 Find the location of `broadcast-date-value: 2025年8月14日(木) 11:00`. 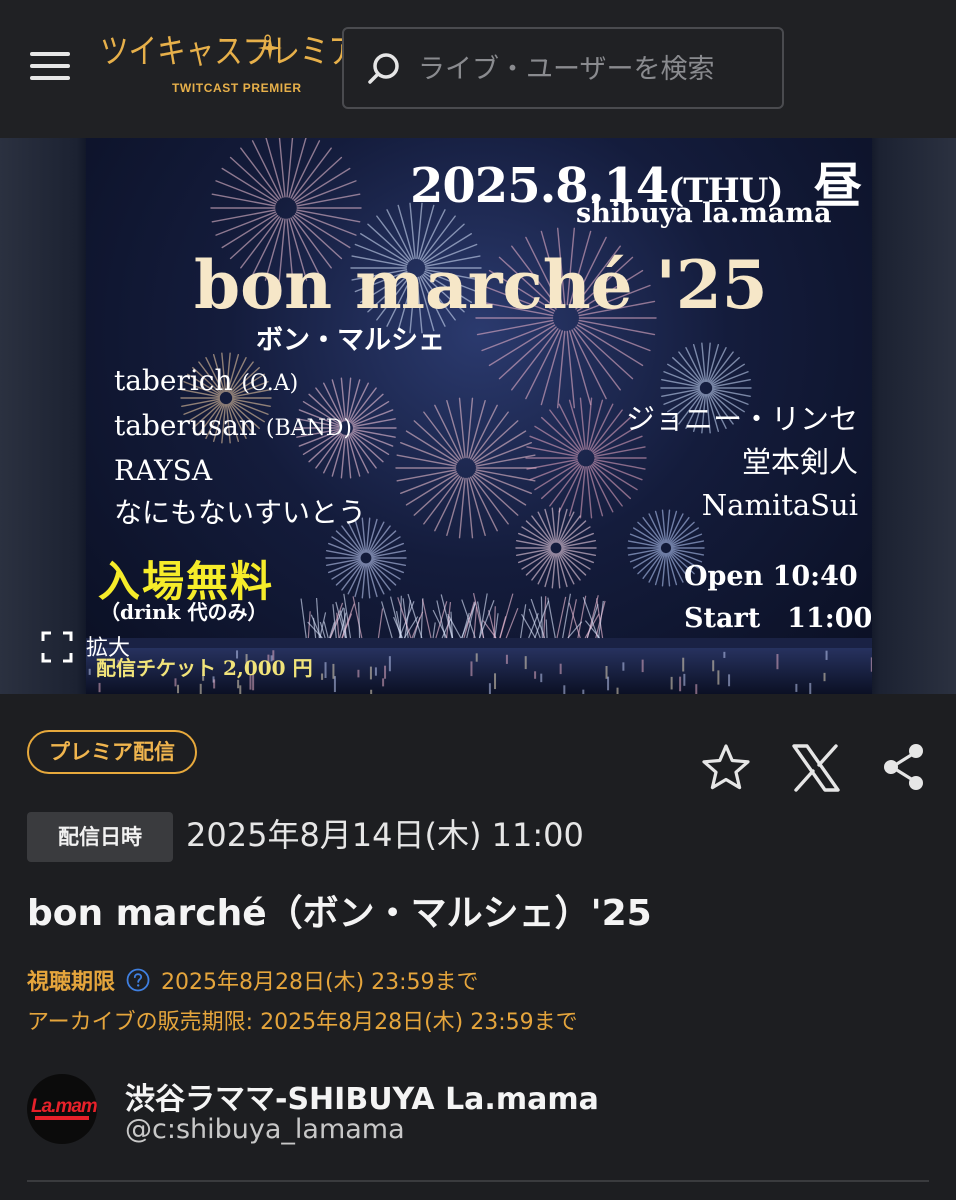

broadcast-date-value: 2025年8月14日(木) 11:00 is located at coordinates (385, 835).